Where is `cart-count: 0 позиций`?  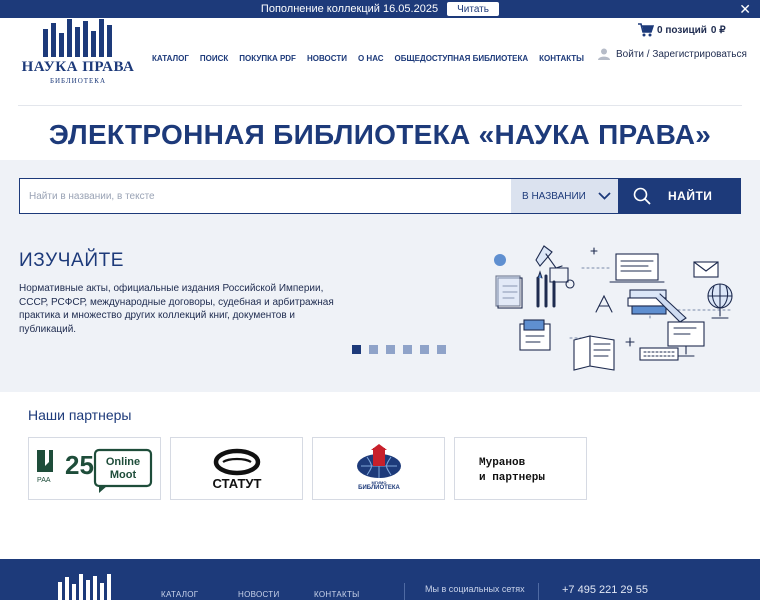 cart-count: 0 позиций is located at coordinates (682, 30).